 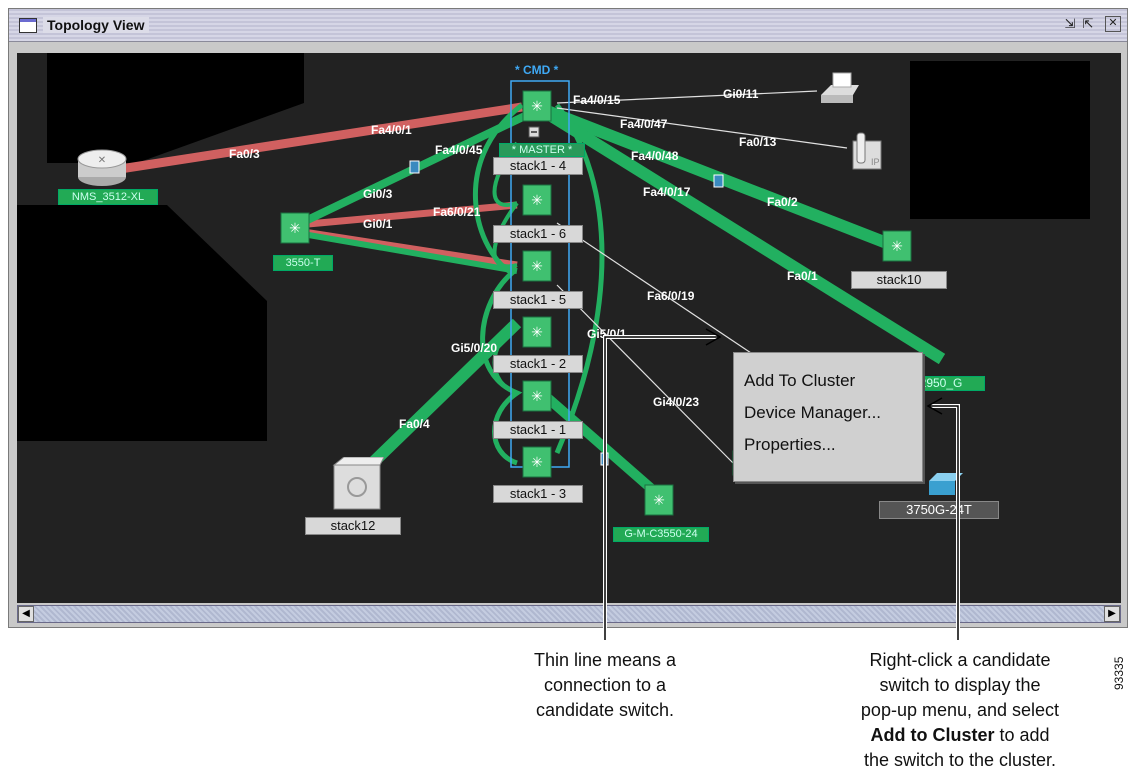 I want to click on title-bar: Topology View ⇲ ⇱ ✕, so click(x=568, y=25).